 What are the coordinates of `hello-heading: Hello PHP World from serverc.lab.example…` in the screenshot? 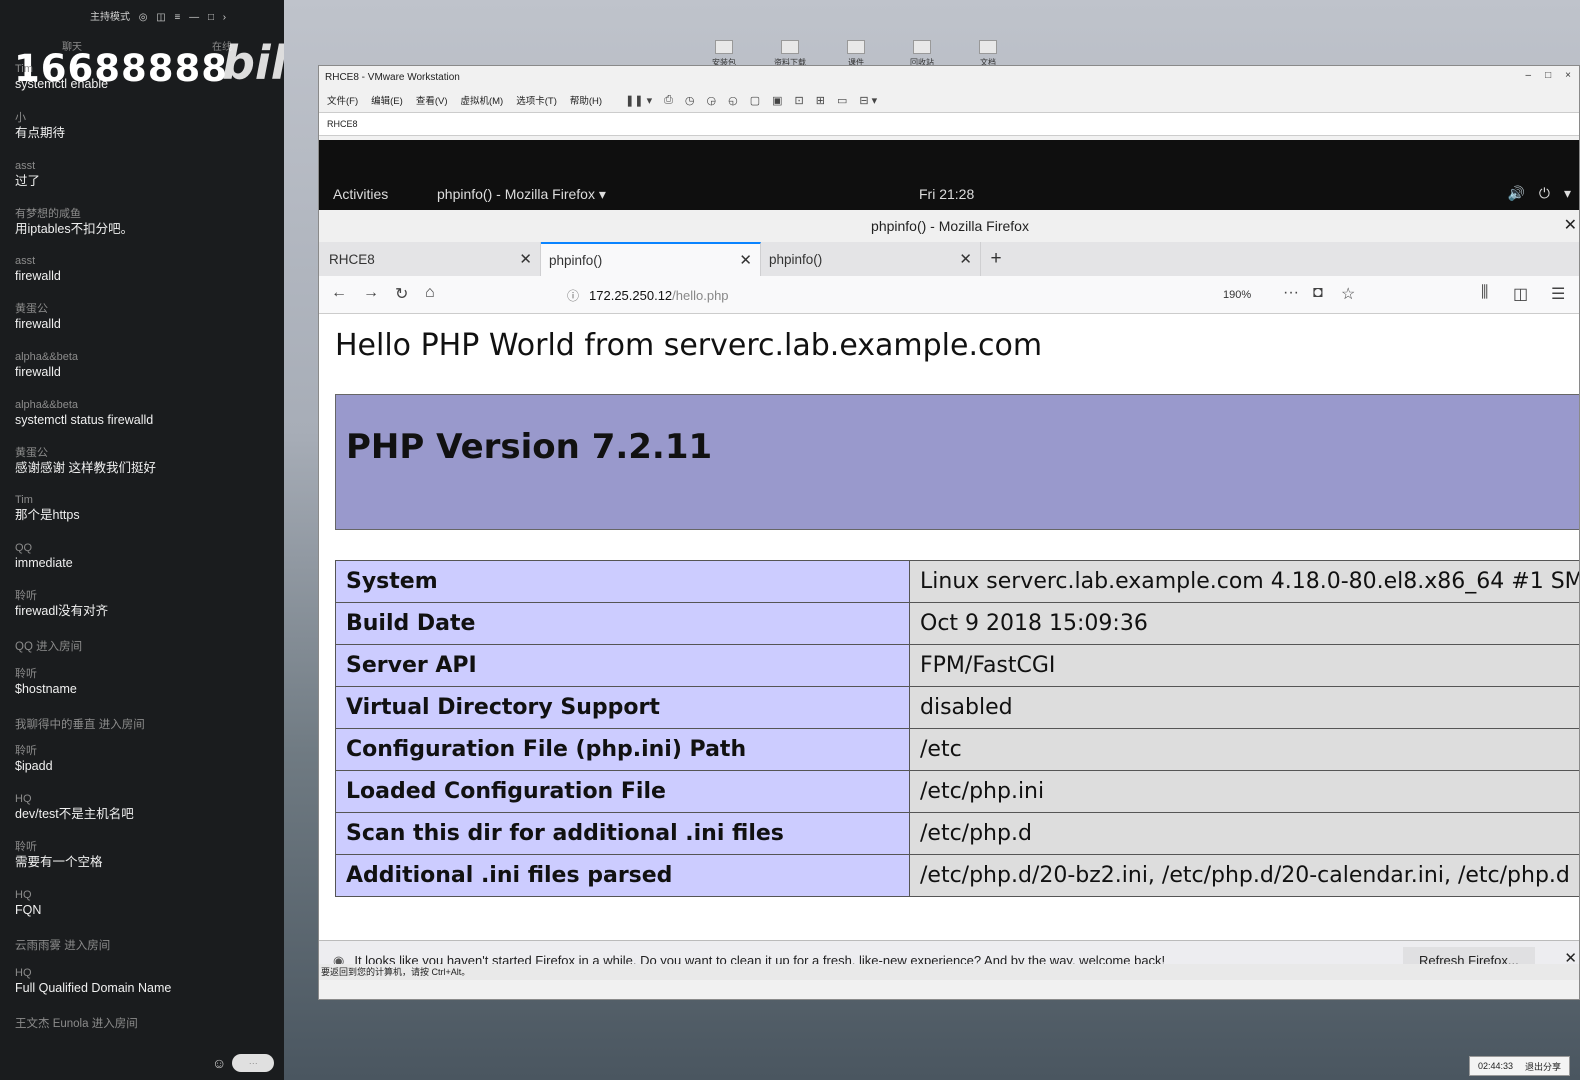 It's located at (689, 345).